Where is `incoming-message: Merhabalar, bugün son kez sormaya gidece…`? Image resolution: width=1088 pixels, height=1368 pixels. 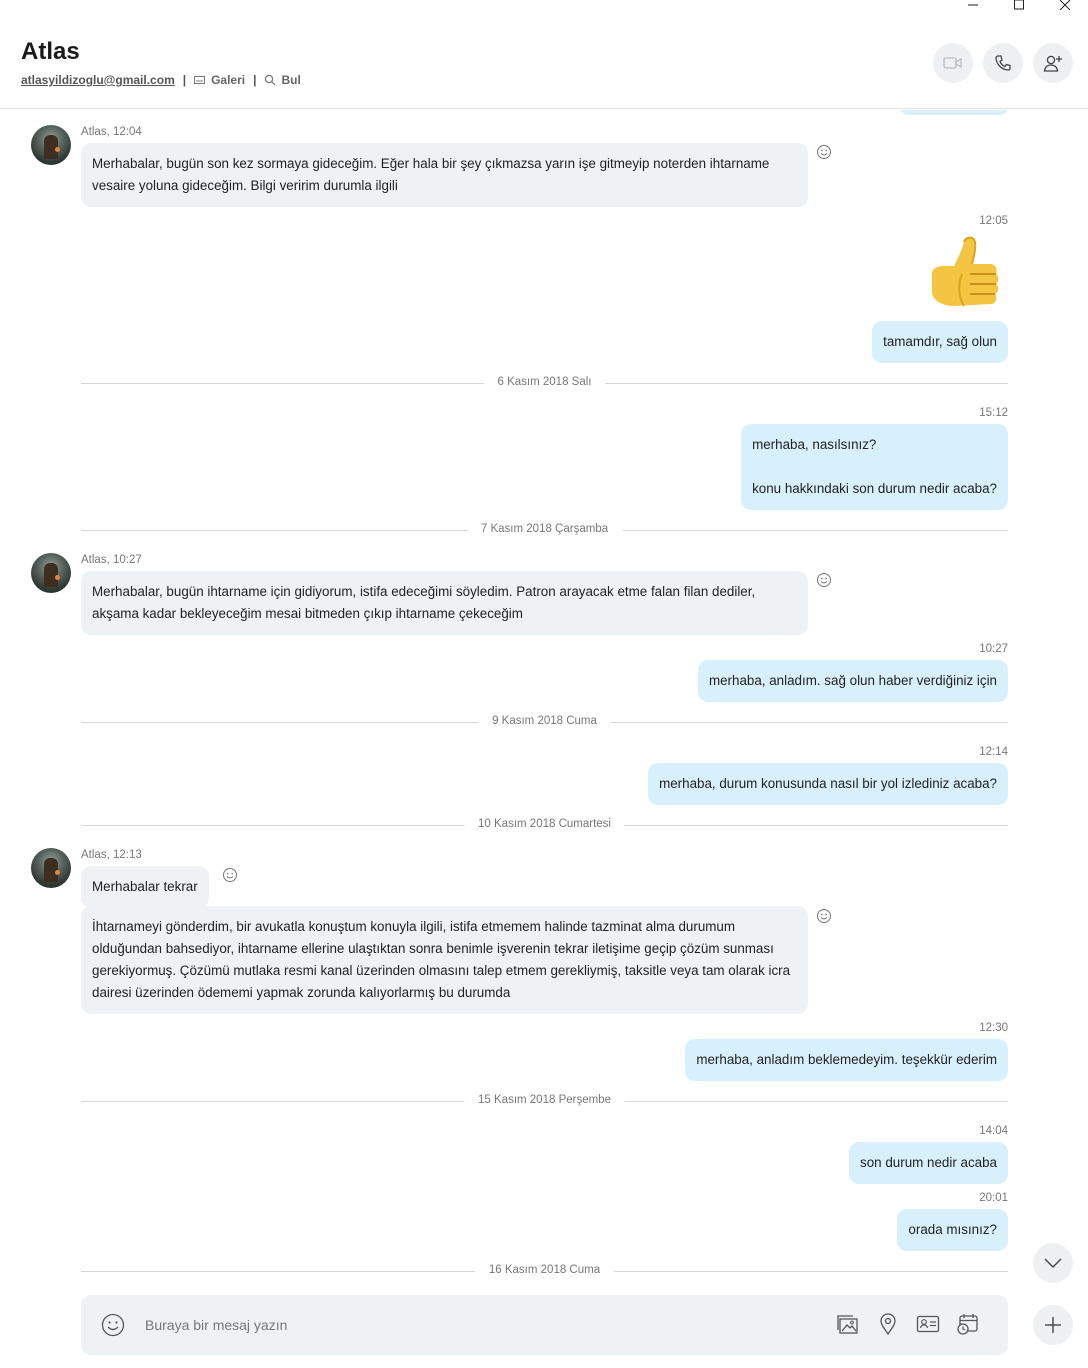
incoming-message: Merhabalar, bugün son kez sormaya gidece… is located at coordinates (444, 175).